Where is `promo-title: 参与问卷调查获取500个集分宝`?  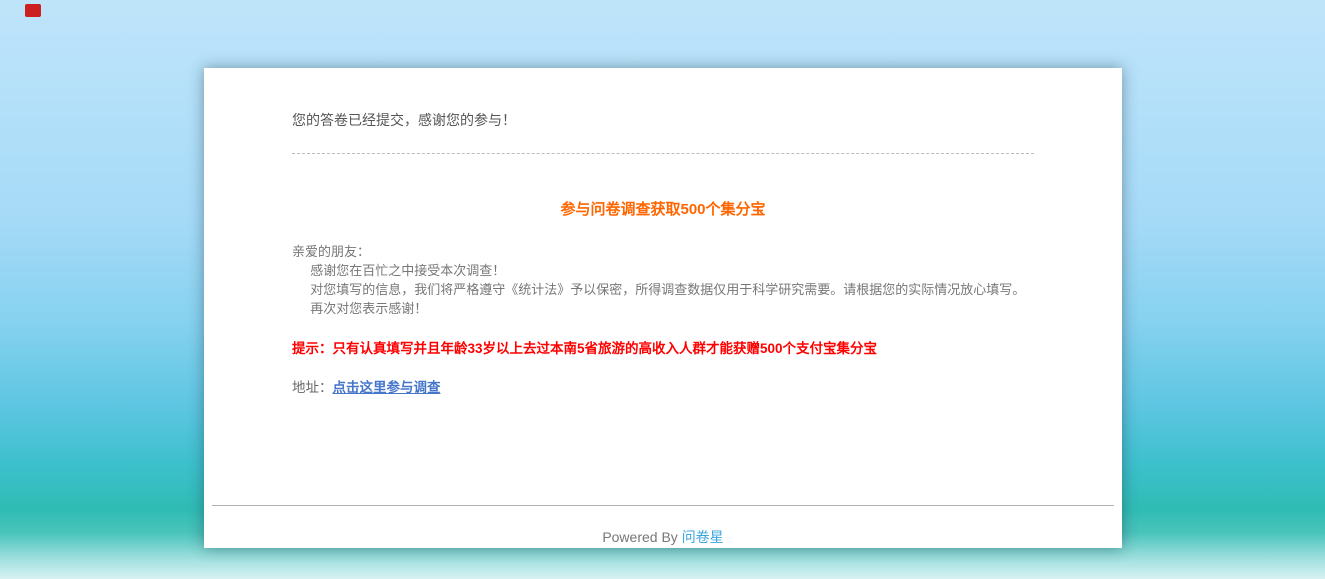
promo-title: 参与问卷调查获取500个集分宝 is located at coordinates (663, 209).